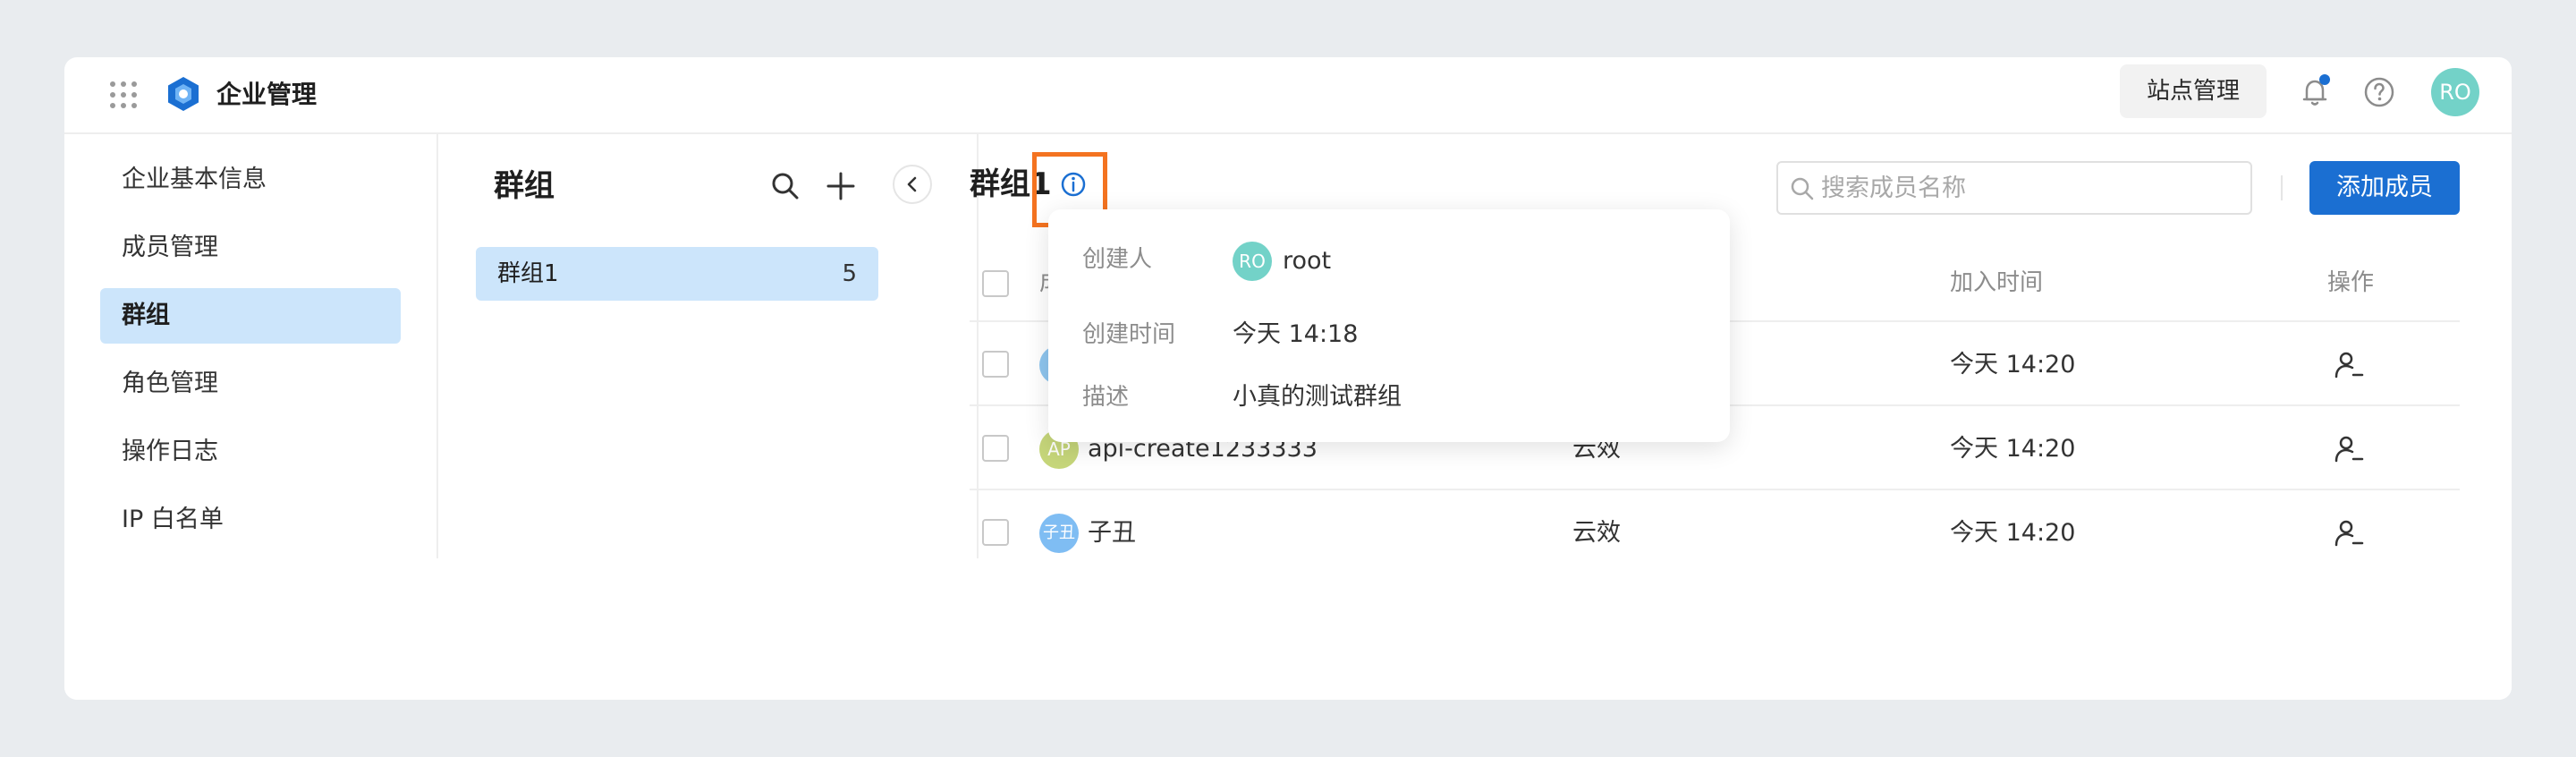 The image size is (2576, 757). What do you see at coordinates (1106, 397) in the screenshot?
I see `description-label: 描述` at bounding box center [1106, 397].